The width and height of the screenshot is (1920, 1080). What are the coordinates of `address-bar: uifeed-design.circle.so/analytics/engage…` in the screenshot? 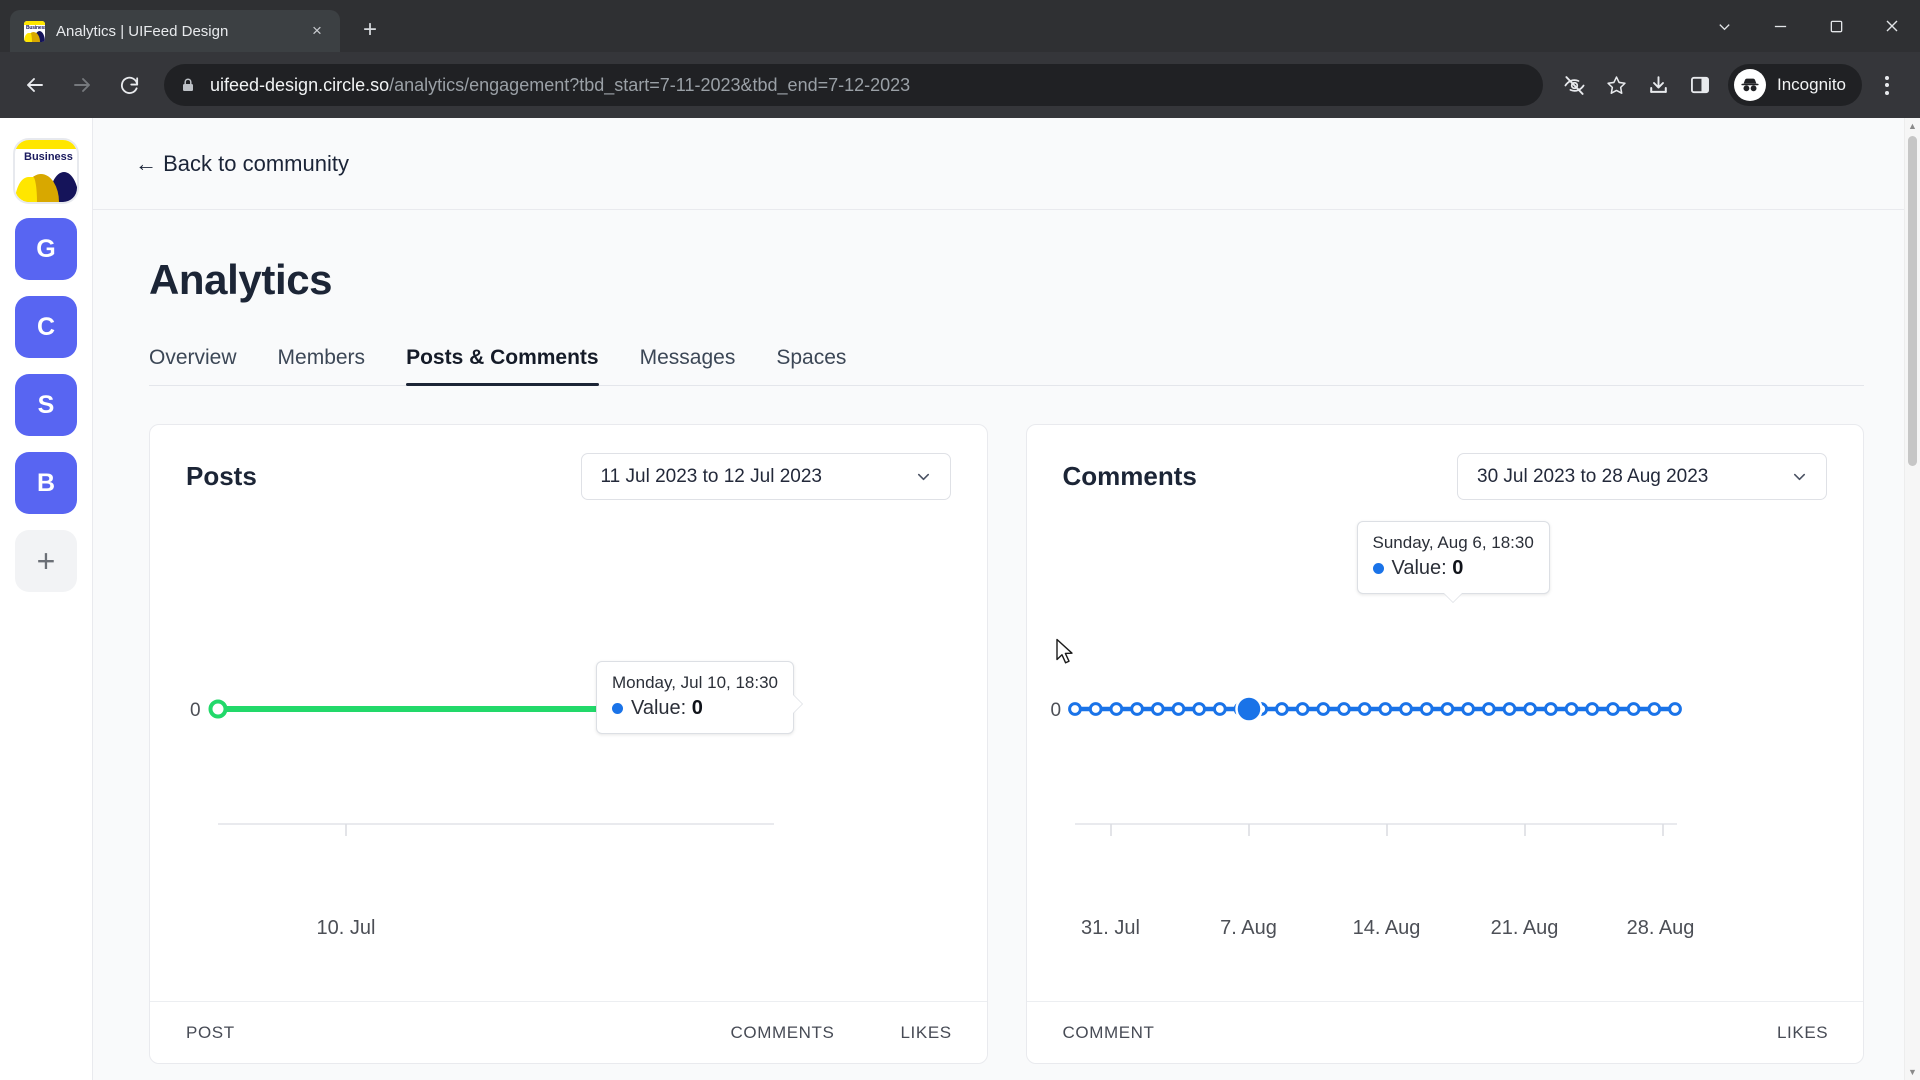 It's located at (853, 85).